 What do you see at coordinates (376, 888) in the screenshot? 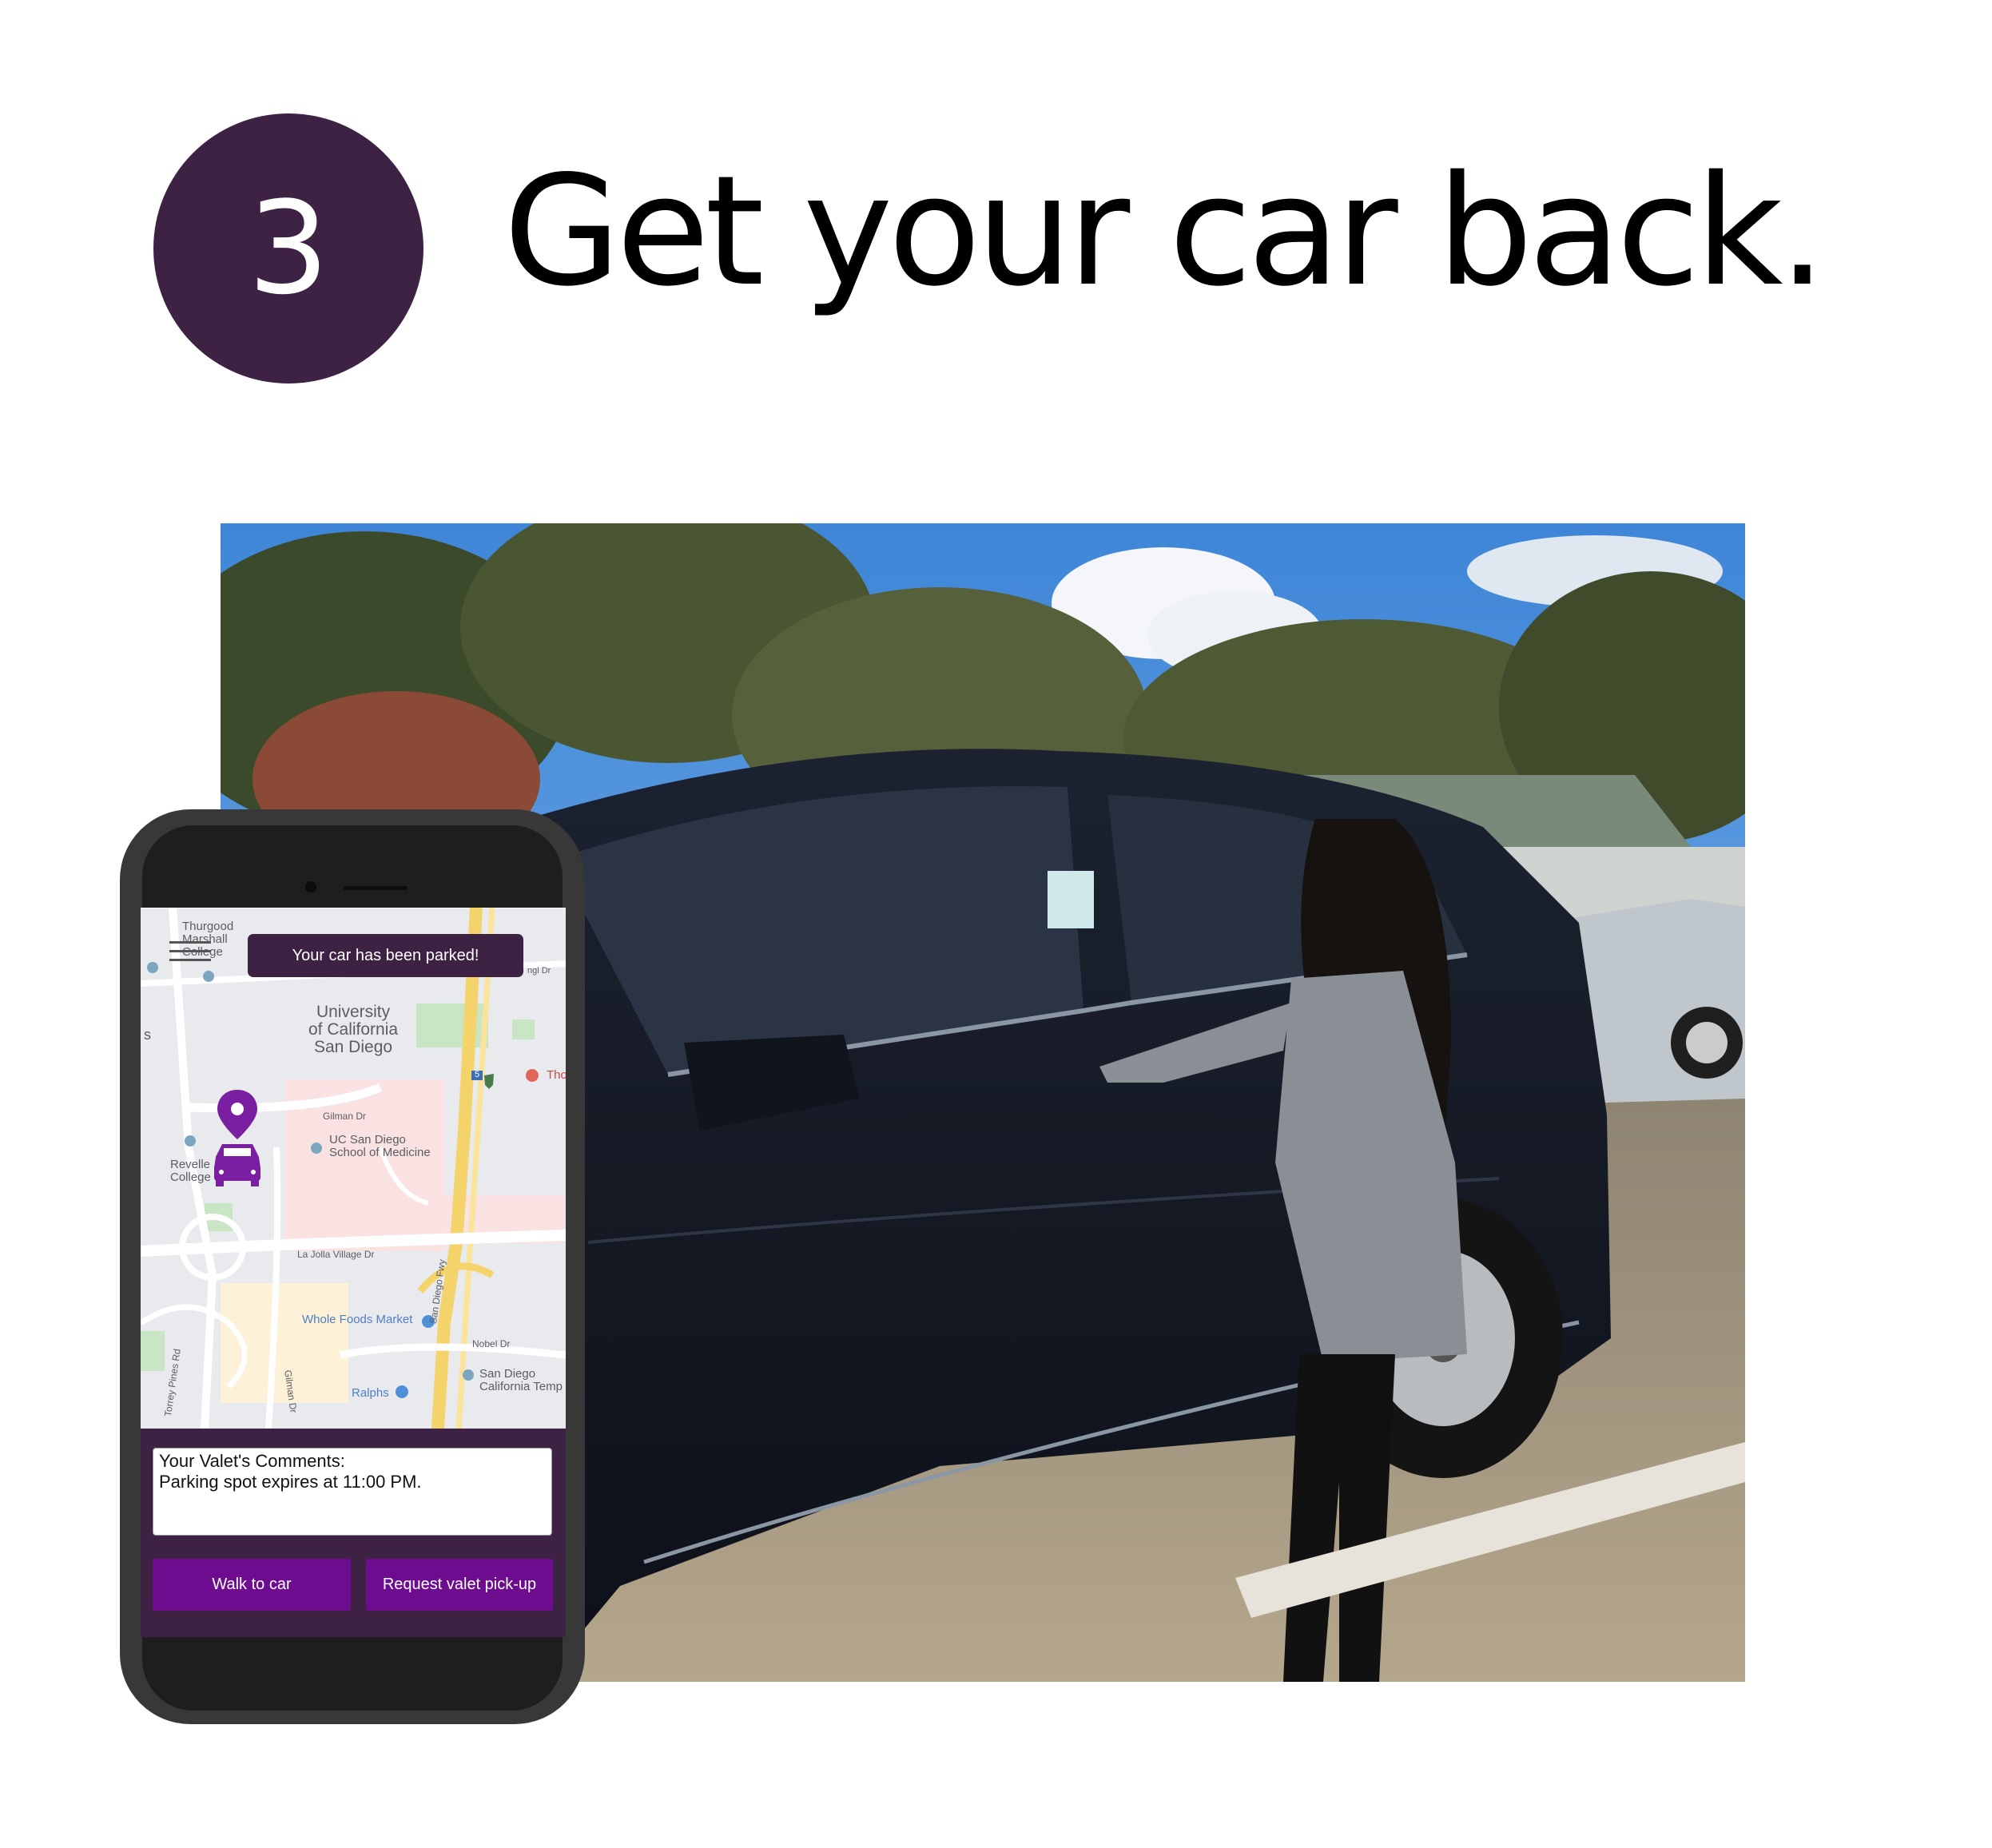
I see `phone-speaker` at bounding box center [376, 888].